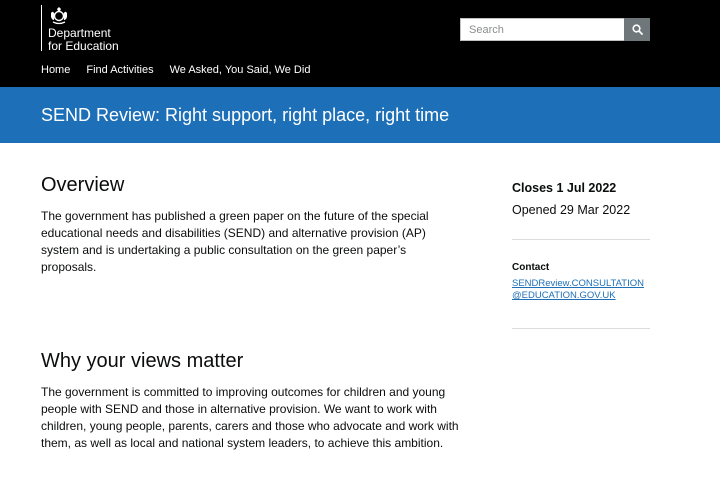 This screenshot has width=720, height=480. What do you see at coordinates (83, 46) in the screenshot?
I see `logo-line-2: for Education` at bounding box center [83, 46].